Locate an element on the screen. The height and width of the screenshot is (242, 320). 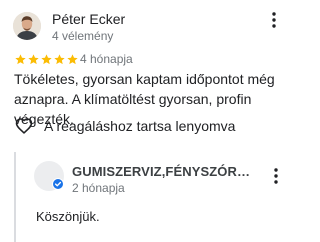
star-rating is located at coordinates (46, 59).